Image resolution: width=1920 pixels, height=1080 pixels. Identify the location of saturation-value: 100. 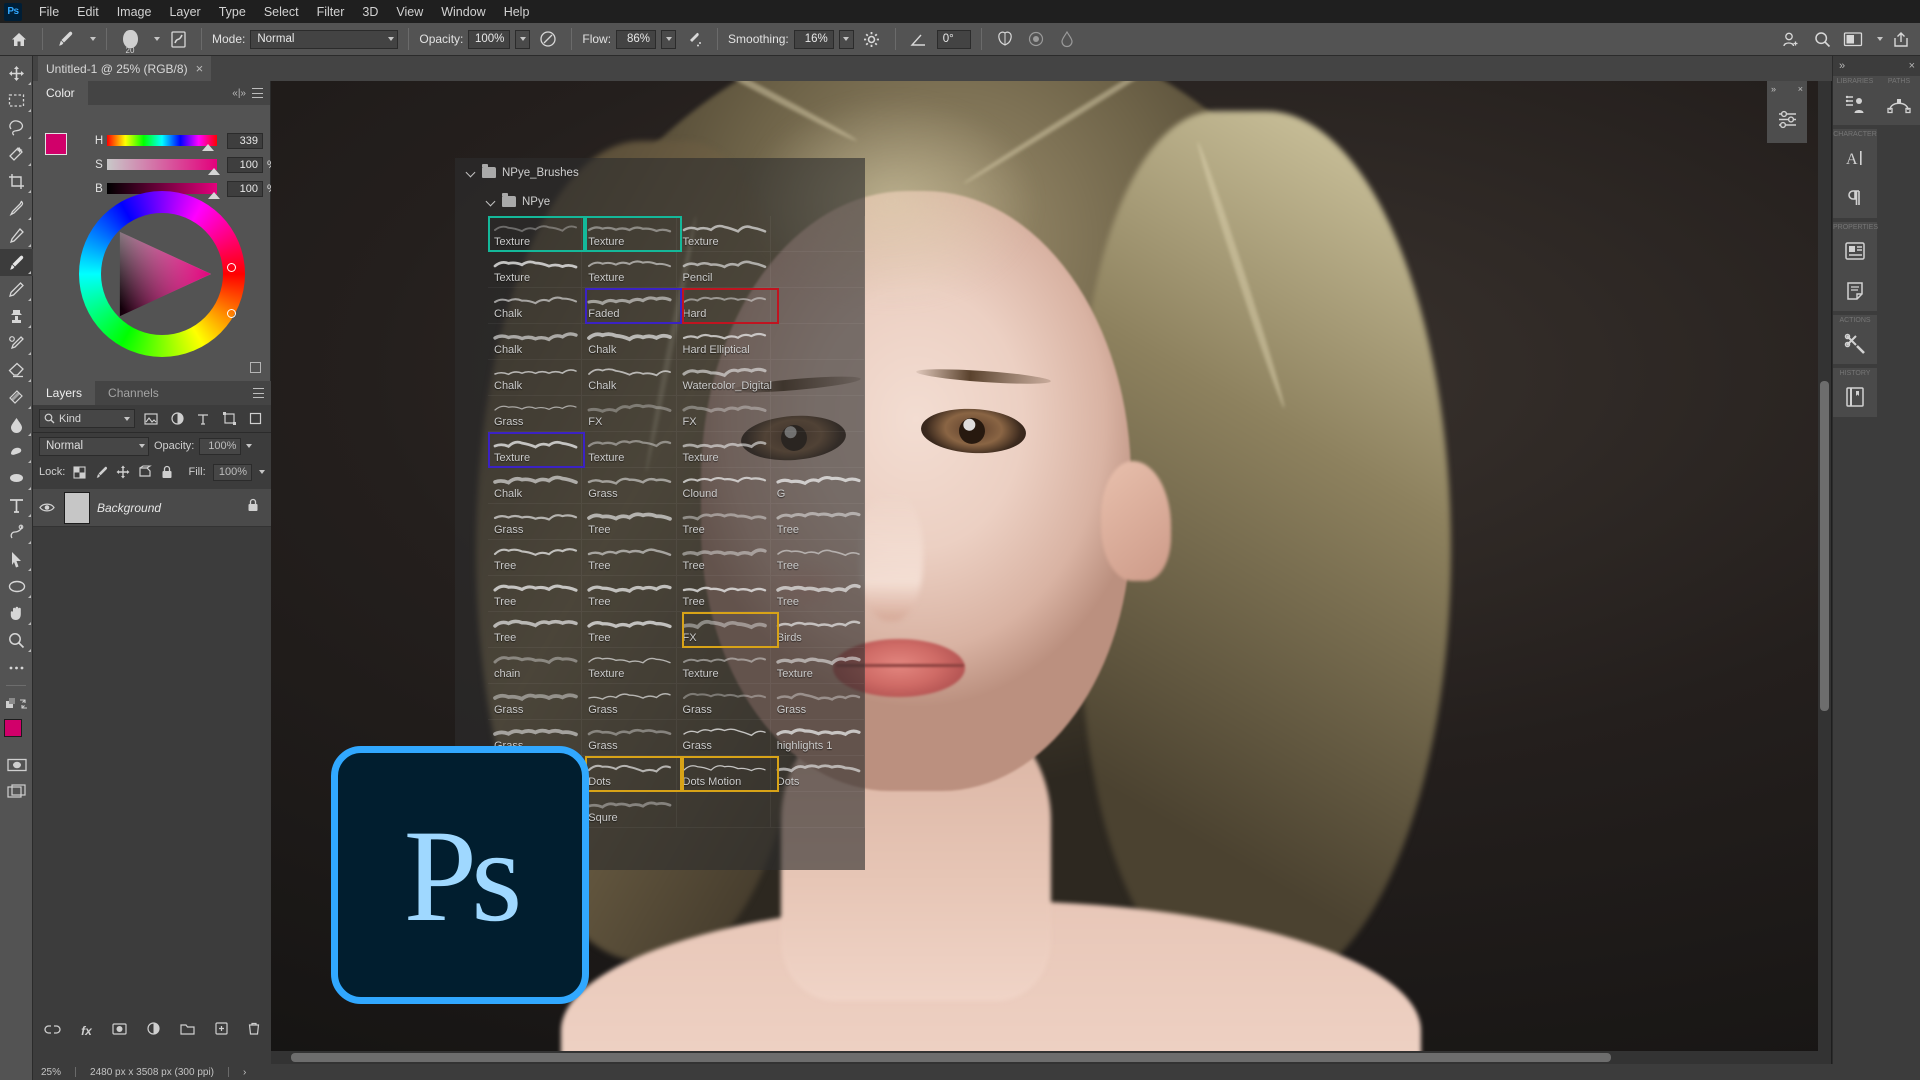
(245, 164).